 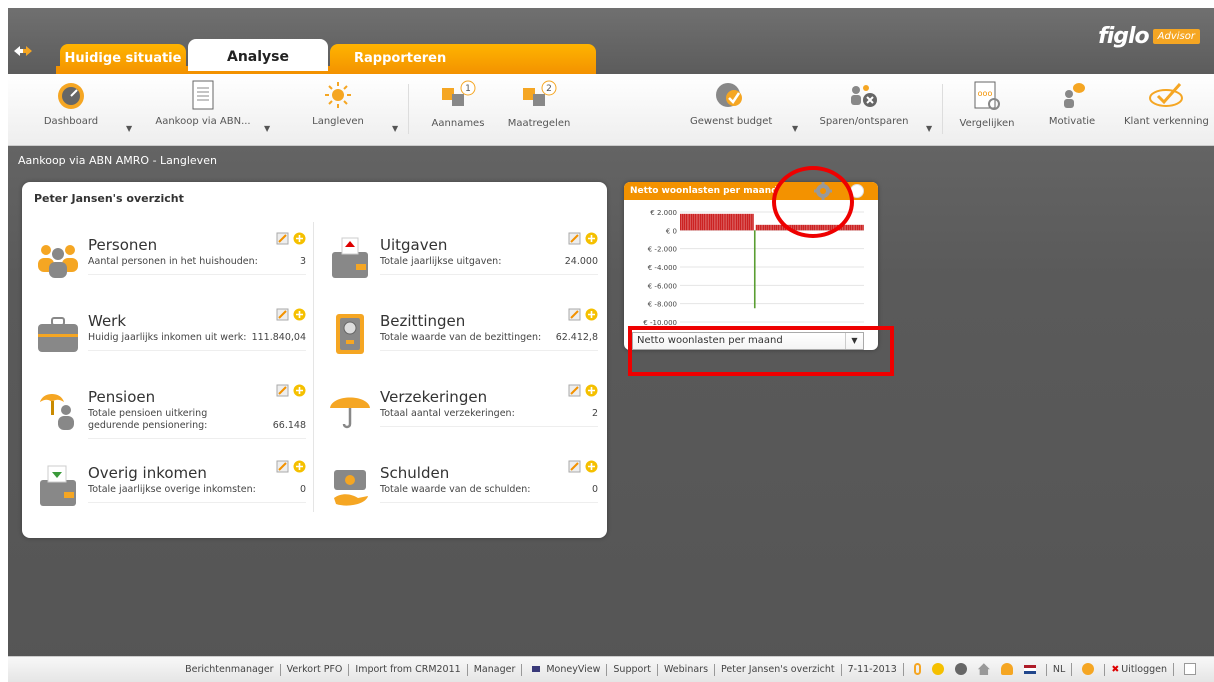 What do you see at coordinates (71, 110) in the screenshot?
I see `toolbar-dashboard: Dashboard` at bounding box center [71, 110].